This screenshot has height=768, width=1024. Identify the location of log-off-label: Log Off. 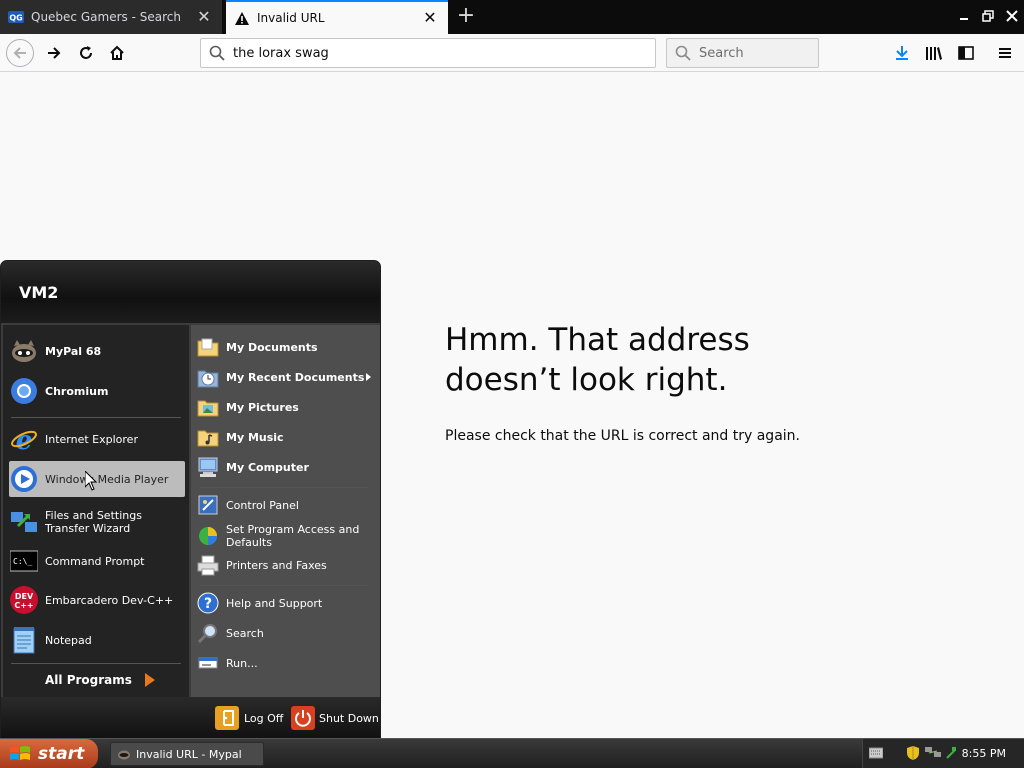
(264, 718).